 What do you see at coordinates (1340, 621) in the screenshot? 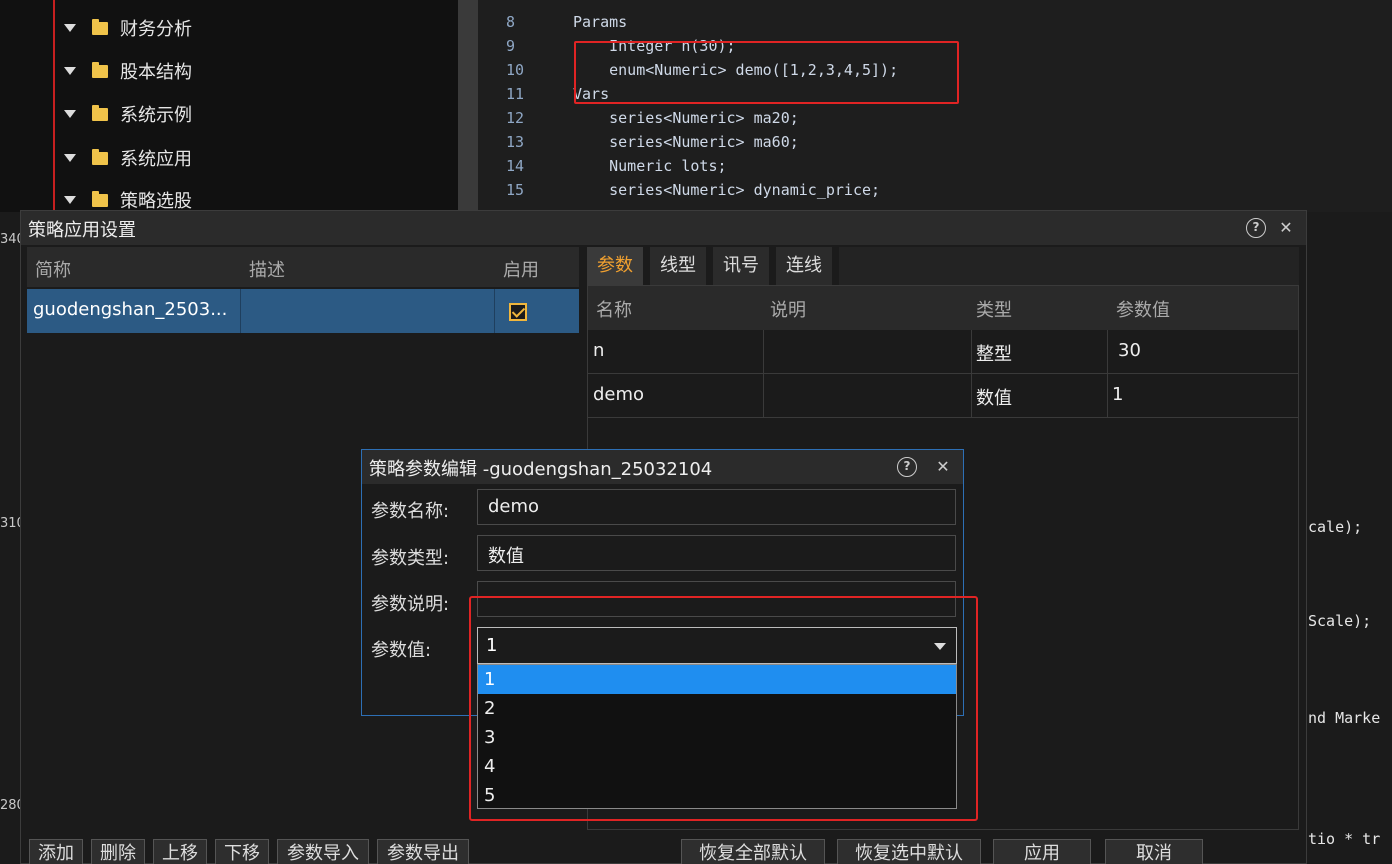
I see `code-fragment: Scale);` at bounding box center [1340, 621].